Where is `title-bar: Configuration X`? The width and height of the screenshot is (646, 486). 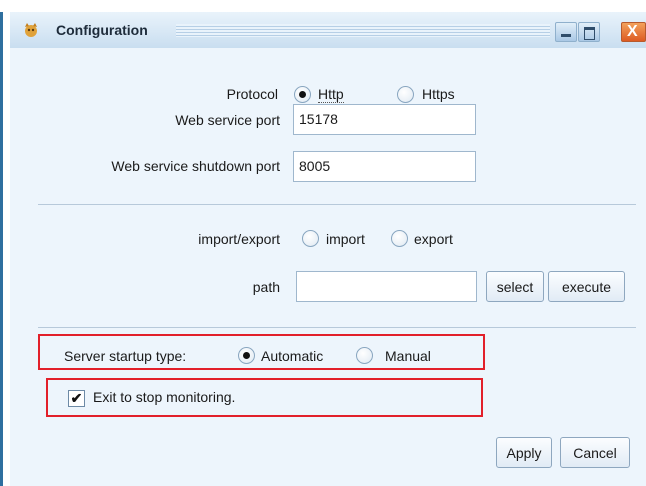
title-bar: Configuration X is located at coordinates (328, 30).